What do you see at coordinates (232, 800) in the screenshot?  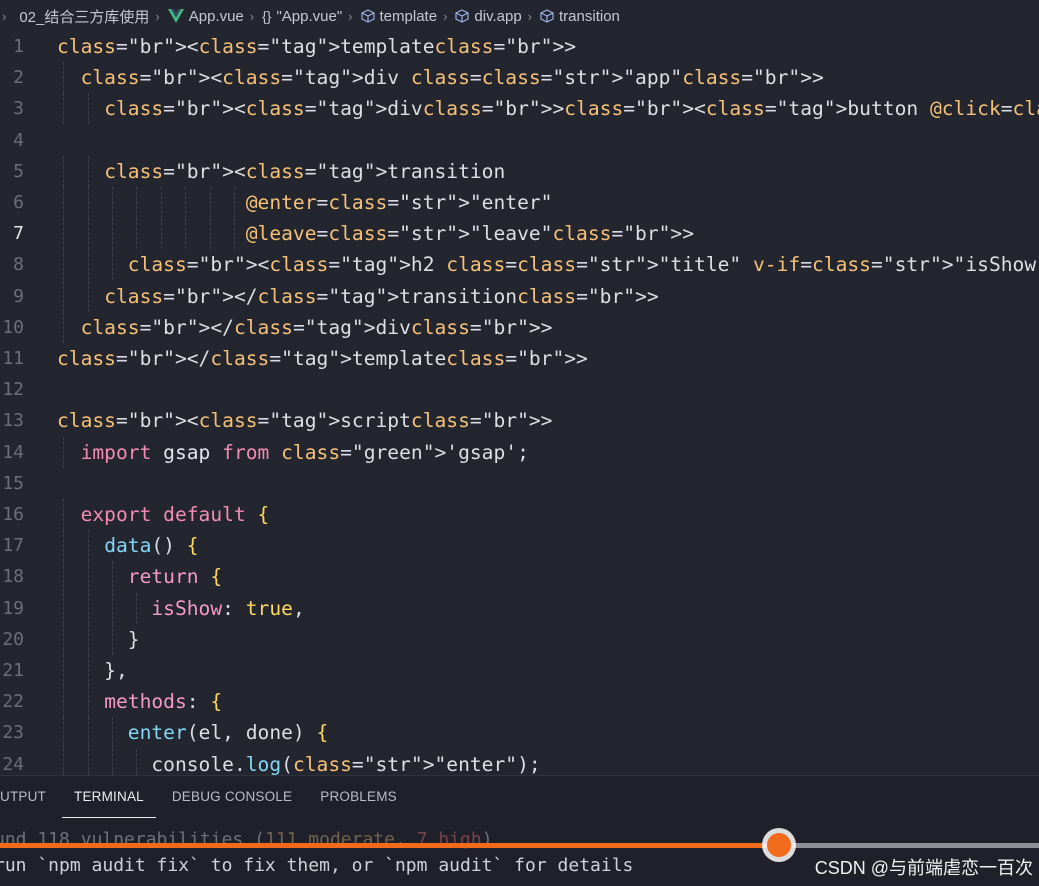 I see `tab-debug-console: DEBUG CONSOLE` at bounding box center [232, 800].